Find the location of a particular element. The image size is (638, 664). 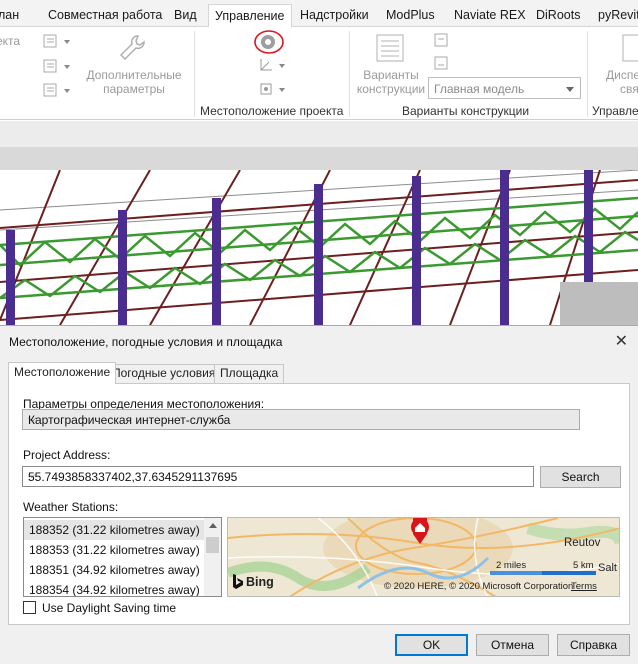

design-options-line2: конструкции is located at coordinates (391, 89).